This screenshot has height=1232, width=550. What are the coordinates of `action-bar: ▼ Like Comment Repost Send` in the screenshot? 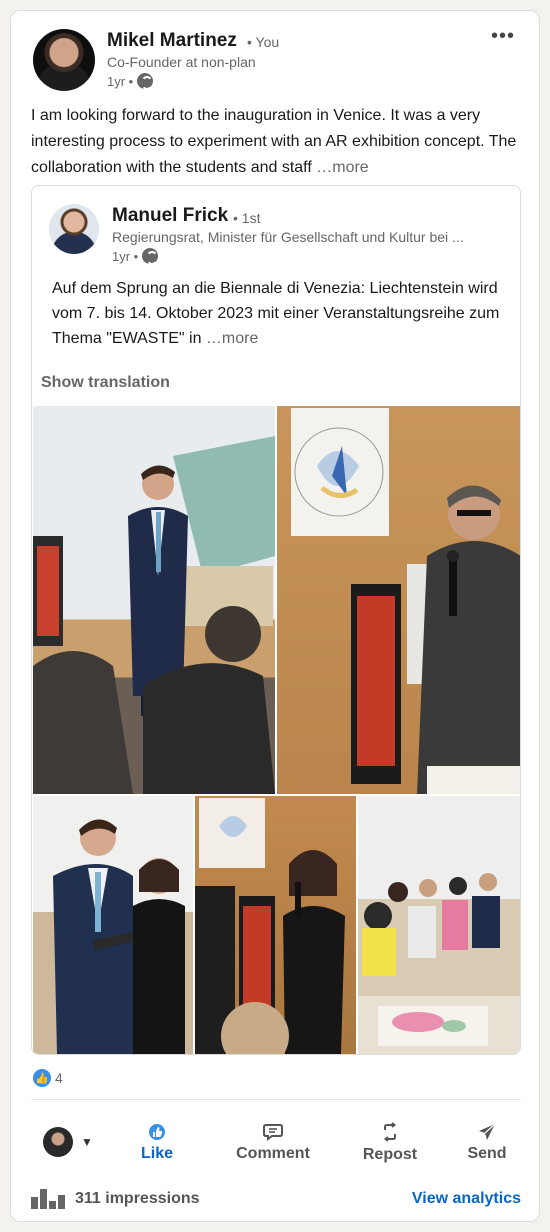 It's located at (276, 1143).